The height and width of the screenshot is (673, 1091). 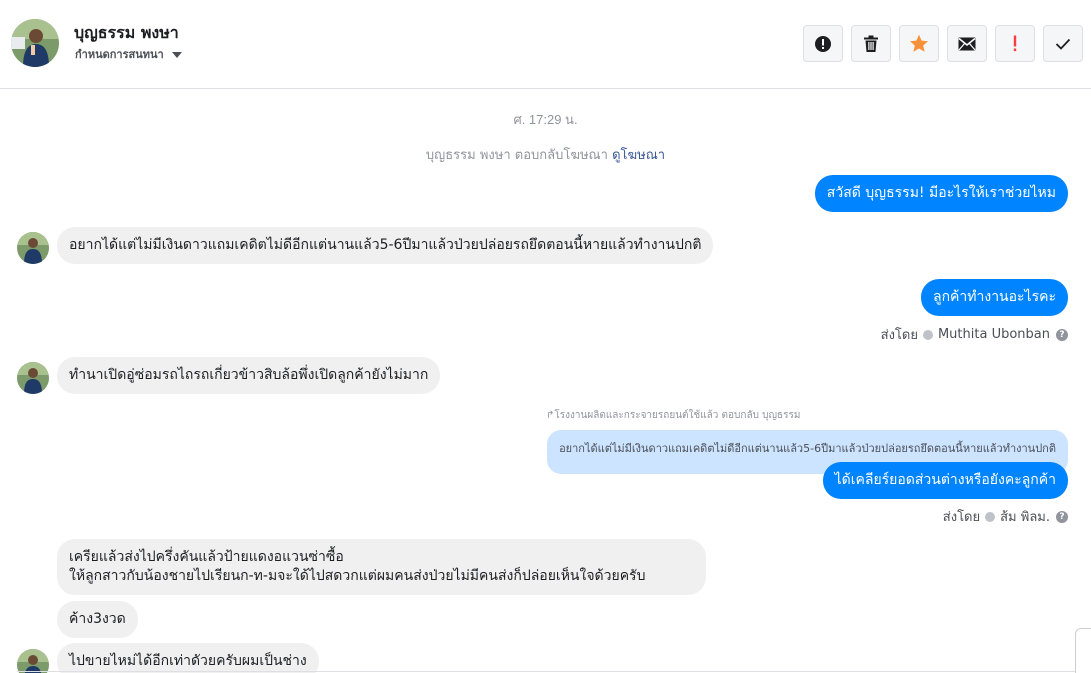 I want to click on caret-down-icon, so click(x=176, y=54).